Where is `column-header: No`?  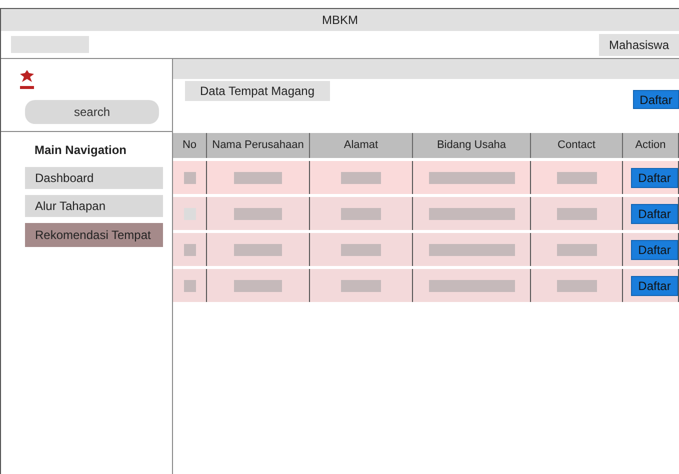
column-header: No is located at coordinates (189, 145).